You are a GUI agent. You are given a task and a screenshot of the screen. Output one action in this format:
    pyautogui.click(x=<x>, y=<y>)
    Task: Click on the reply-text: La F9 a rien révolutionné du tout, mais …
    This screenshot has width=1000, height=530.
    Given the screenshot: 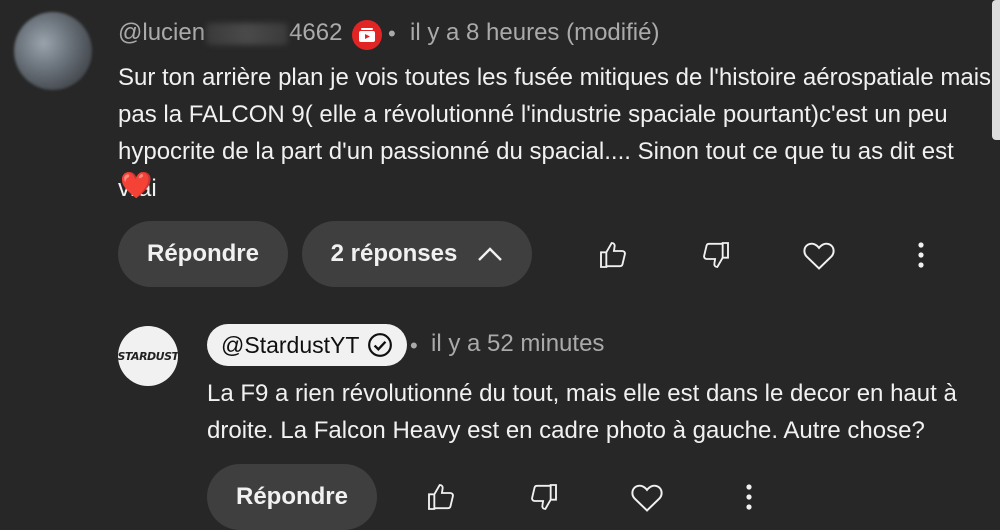 What is the action you would take?
    pyautogui.click(x=582, y=412)
    